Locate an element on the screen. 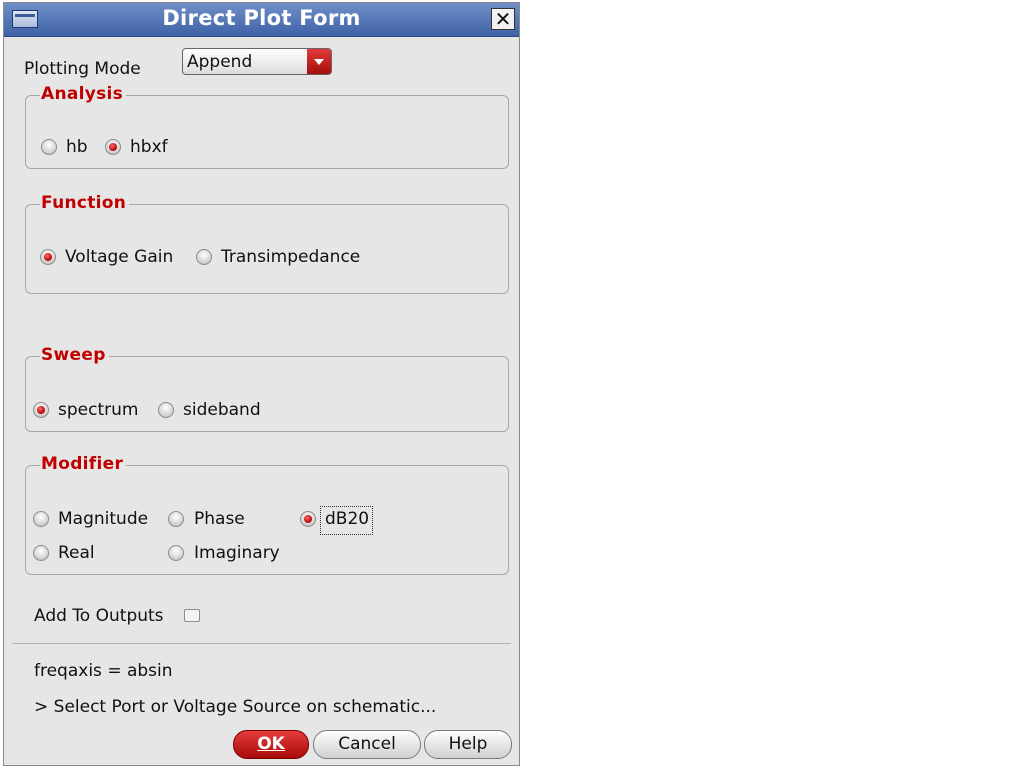 This screenshot has width=1013, height=777. ok-button: OK is located at coordinates (271, 744).